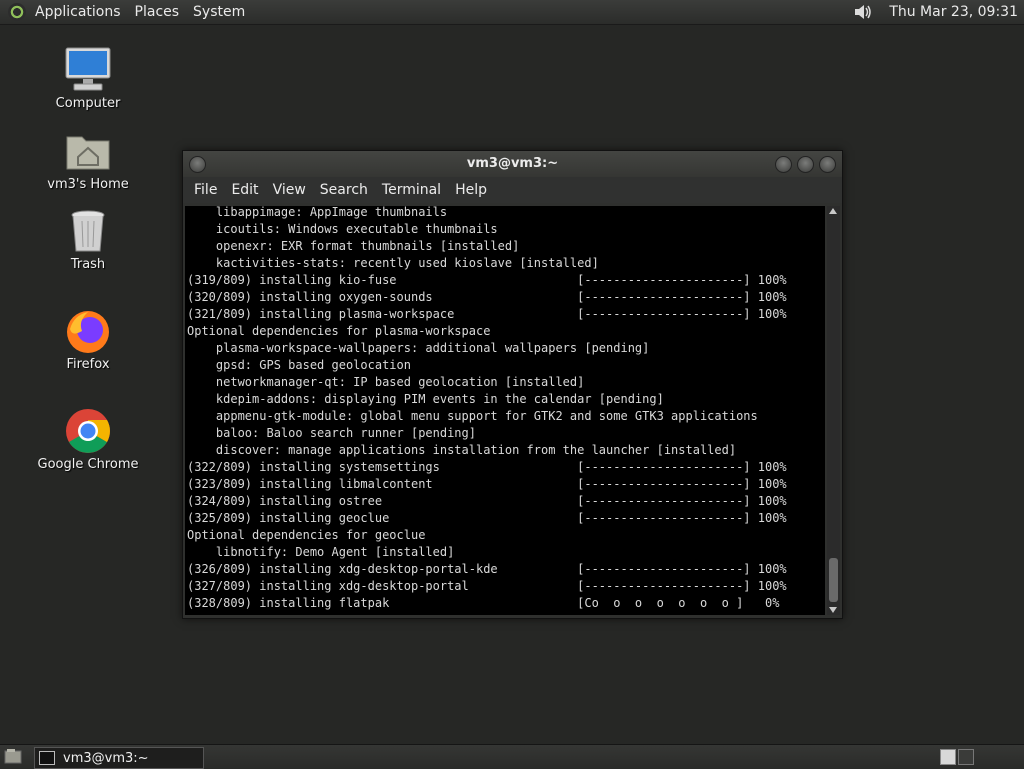 Image resolution: width=1024 pixels, height=769 pixels. What do you see at coordinates (289, 190) in the screenshot?
I see `menu-view: View` at bounding box center [289, 190].